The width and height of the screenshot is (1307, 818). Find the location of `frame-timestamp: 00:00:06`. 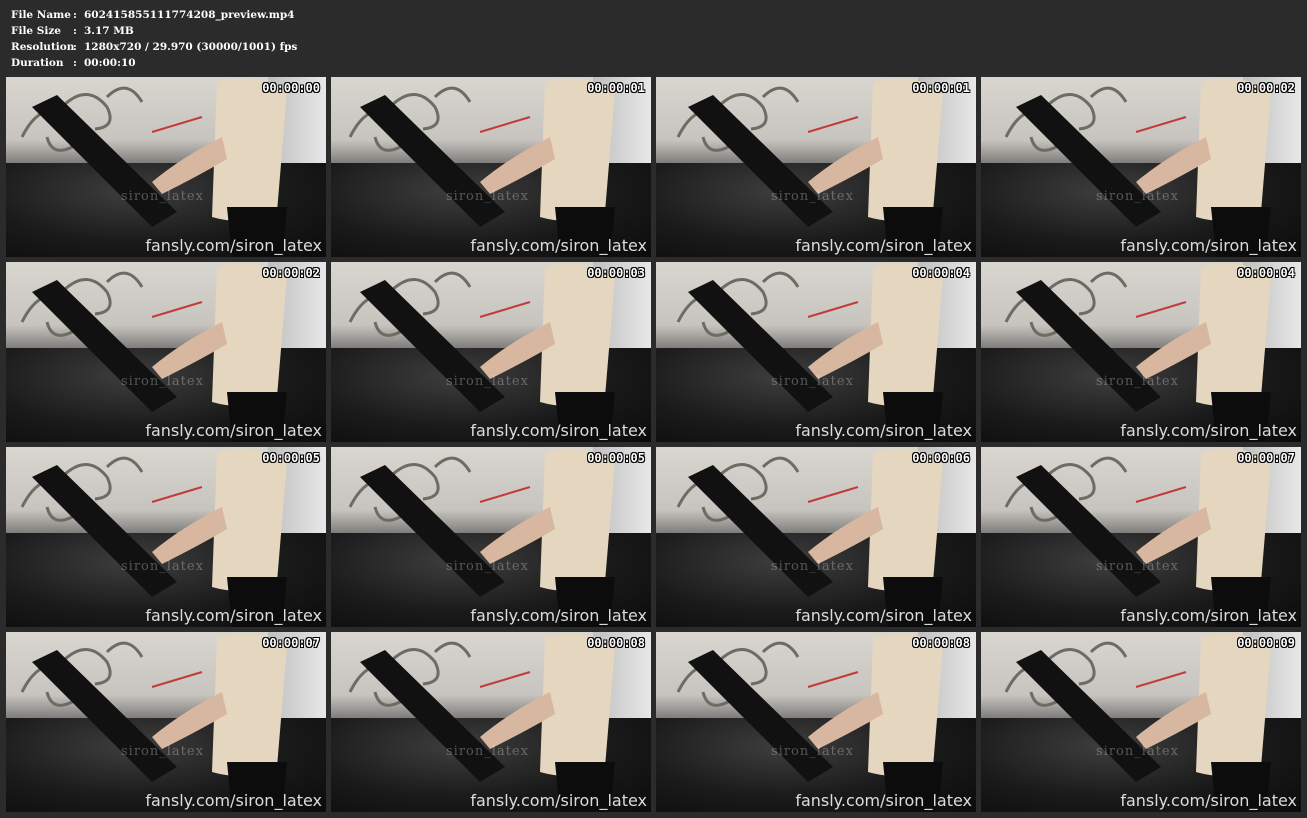

frame-timestamp: 00:00:06 is located at coordinates (941, 458).